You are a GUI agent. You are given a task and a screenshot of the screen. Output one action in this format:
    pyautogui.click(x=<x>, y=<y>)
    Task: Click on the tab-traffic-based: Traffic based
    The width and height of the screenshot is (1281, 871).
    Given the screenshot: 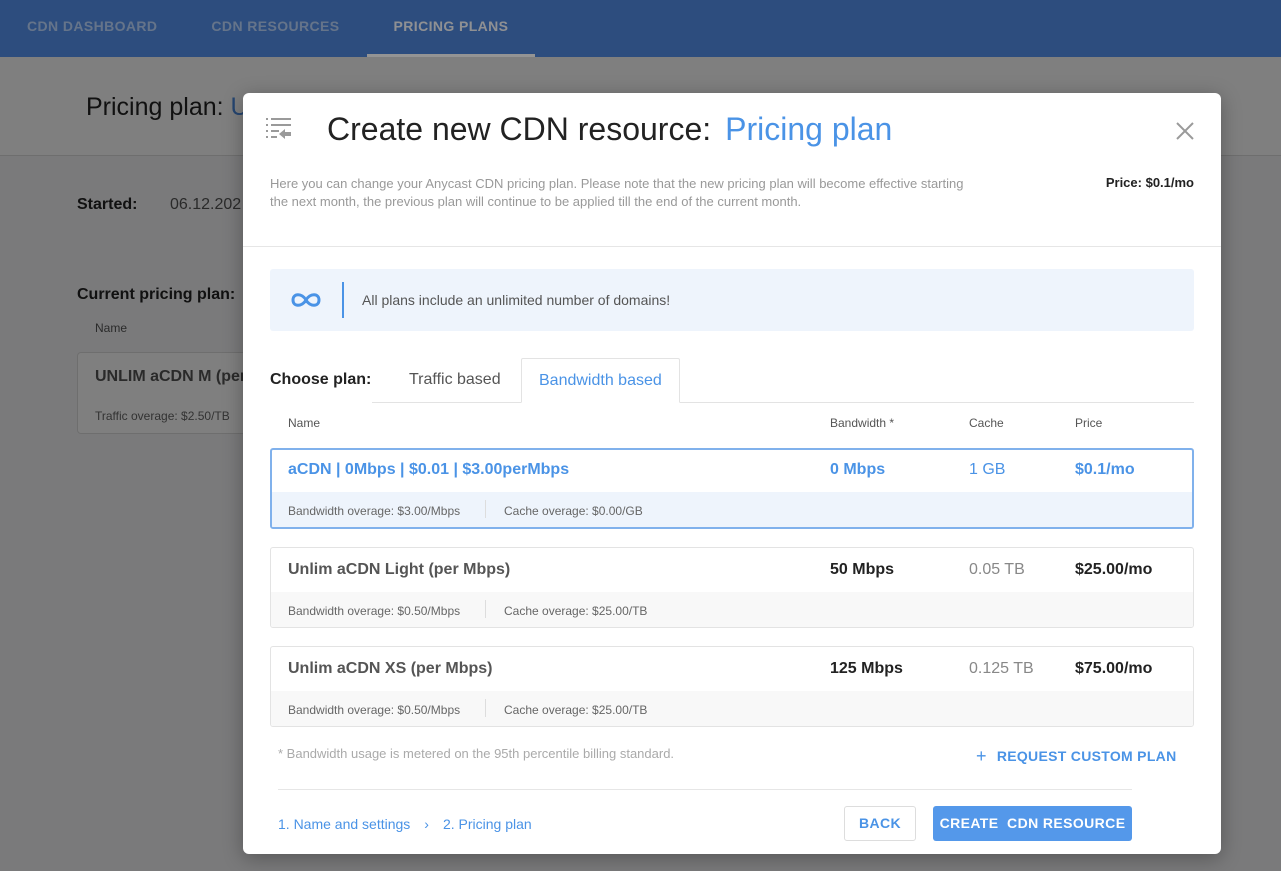 What is the action you would take?
    pyautogui.click(x=455, y=380)
    